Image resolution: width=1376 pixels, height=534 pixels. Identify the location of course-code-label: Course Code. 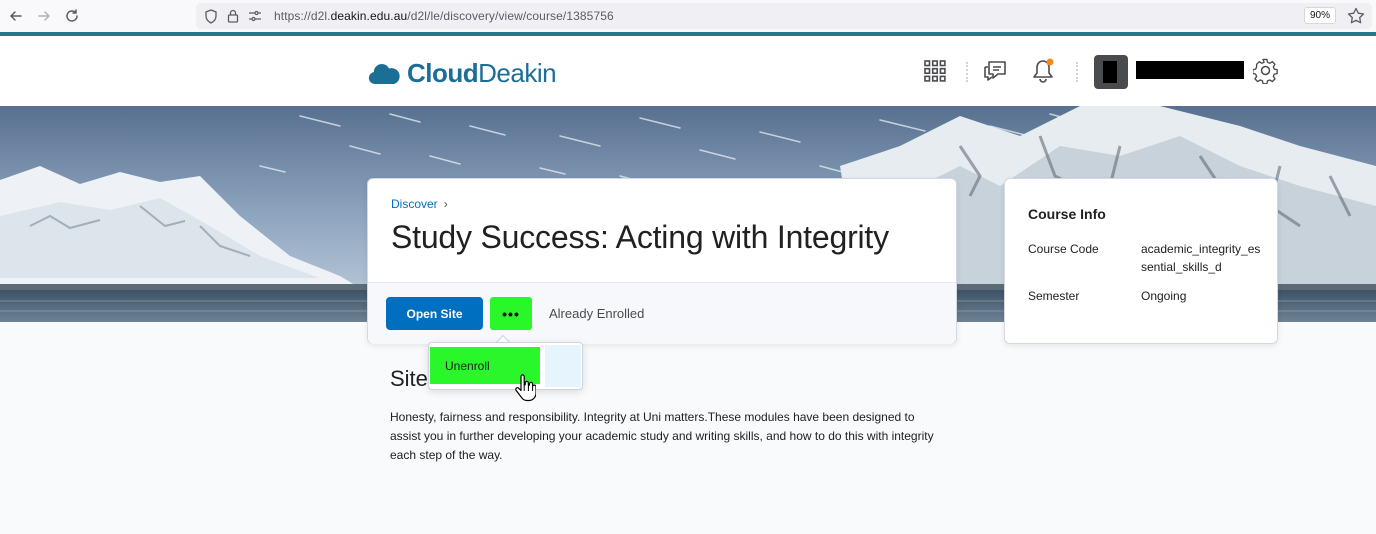
(1063, 249).